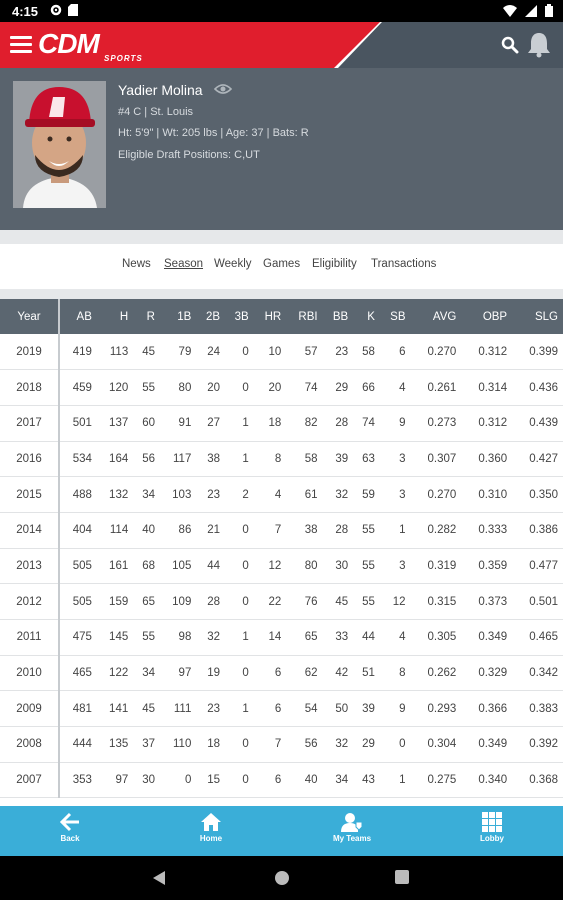  I want to click on android-home-icon, so click(282, 878).